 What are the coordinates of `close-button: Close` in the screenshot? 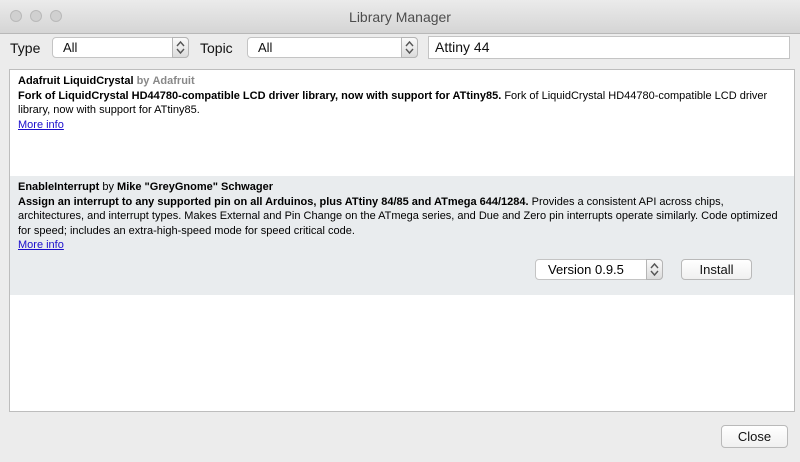 It's located at (754, 436).